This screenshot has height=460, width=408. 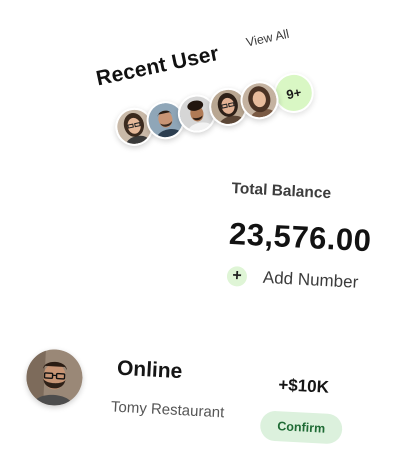 What do you see at coordinates (149, 370) in the screenshot?
I see `transaction-title: Online` at bounding box center [149, 370].